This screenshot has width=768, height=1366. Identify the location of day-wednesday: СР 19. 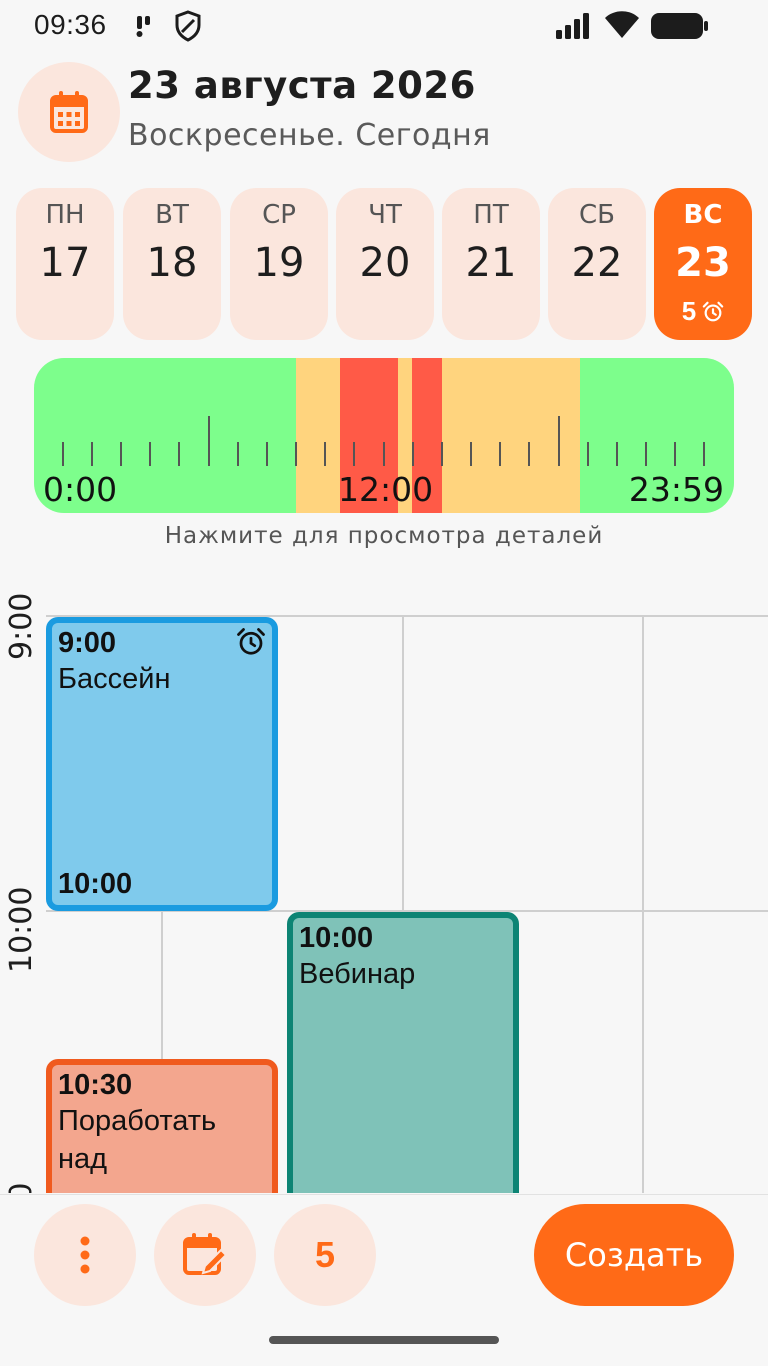
(279, 264).